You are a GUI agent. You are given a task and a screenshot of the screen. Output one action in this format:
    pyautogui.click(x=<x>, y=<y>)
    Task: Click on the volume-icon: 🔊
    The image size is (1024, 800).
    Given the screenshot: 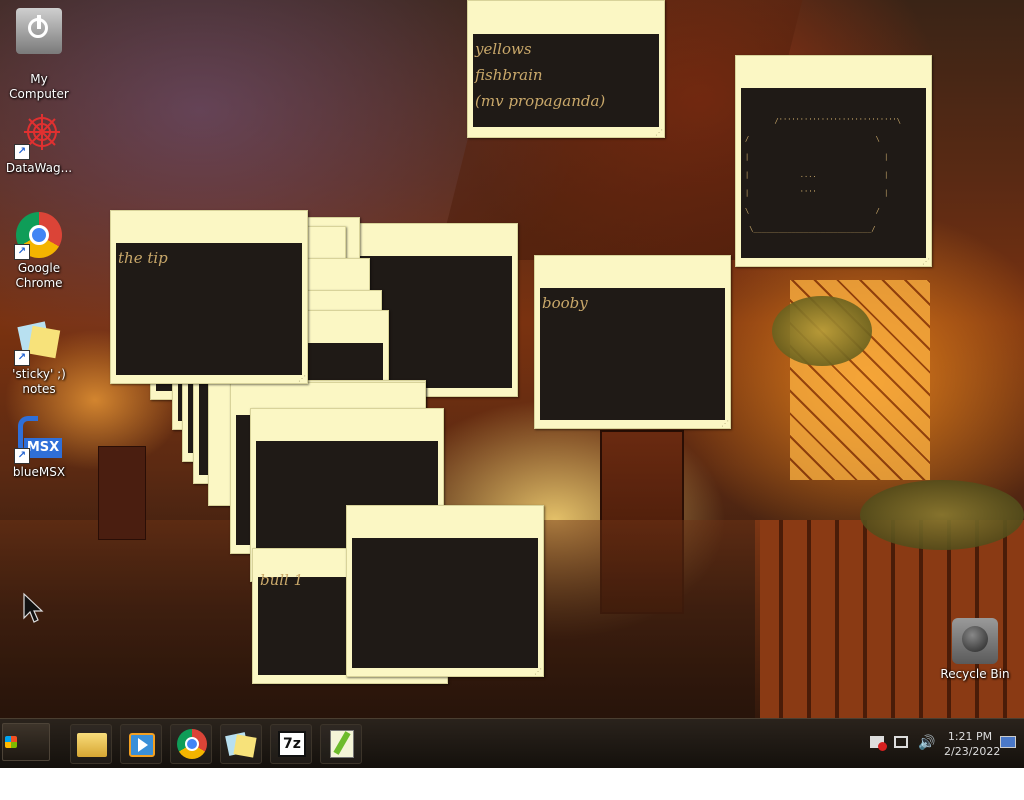 What is the action you would take?
    pyautogui.click(x=926, y=743)
    